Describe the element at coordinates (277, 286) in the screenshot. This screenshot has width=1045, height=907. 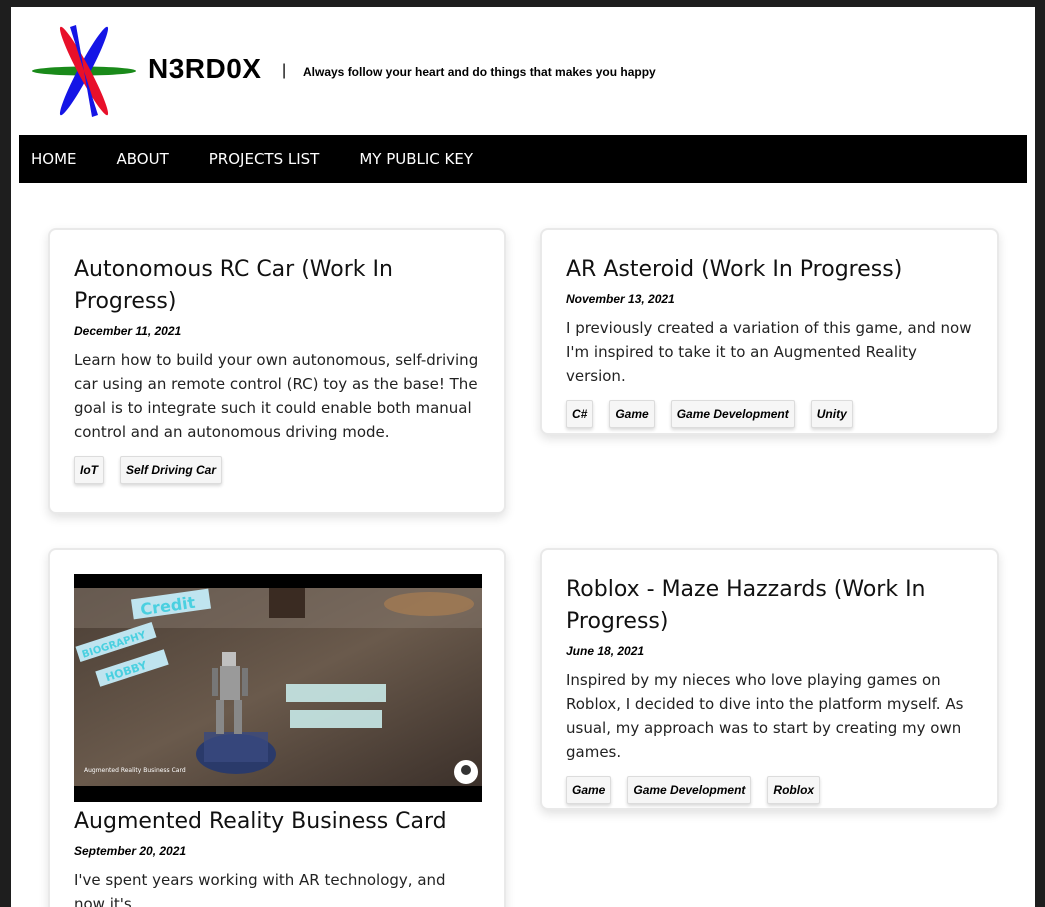
I see `post-title: Autonomous RC Car (Work In Progress)` at that location.